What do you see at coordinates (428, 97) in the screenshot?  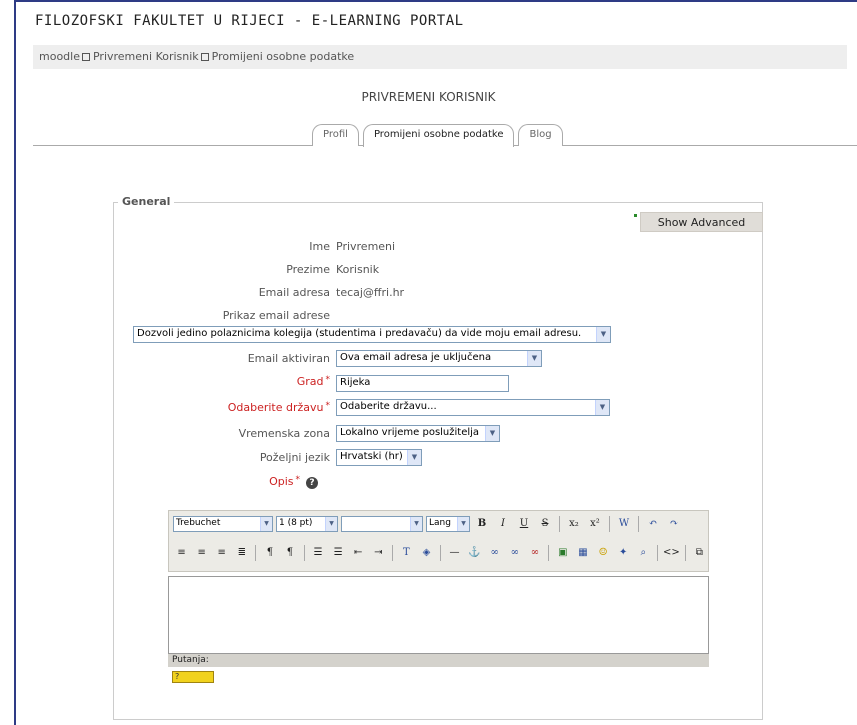 I see `user-heading: PRIVREMENI KORISNIK` at bounding box center [428, 97].